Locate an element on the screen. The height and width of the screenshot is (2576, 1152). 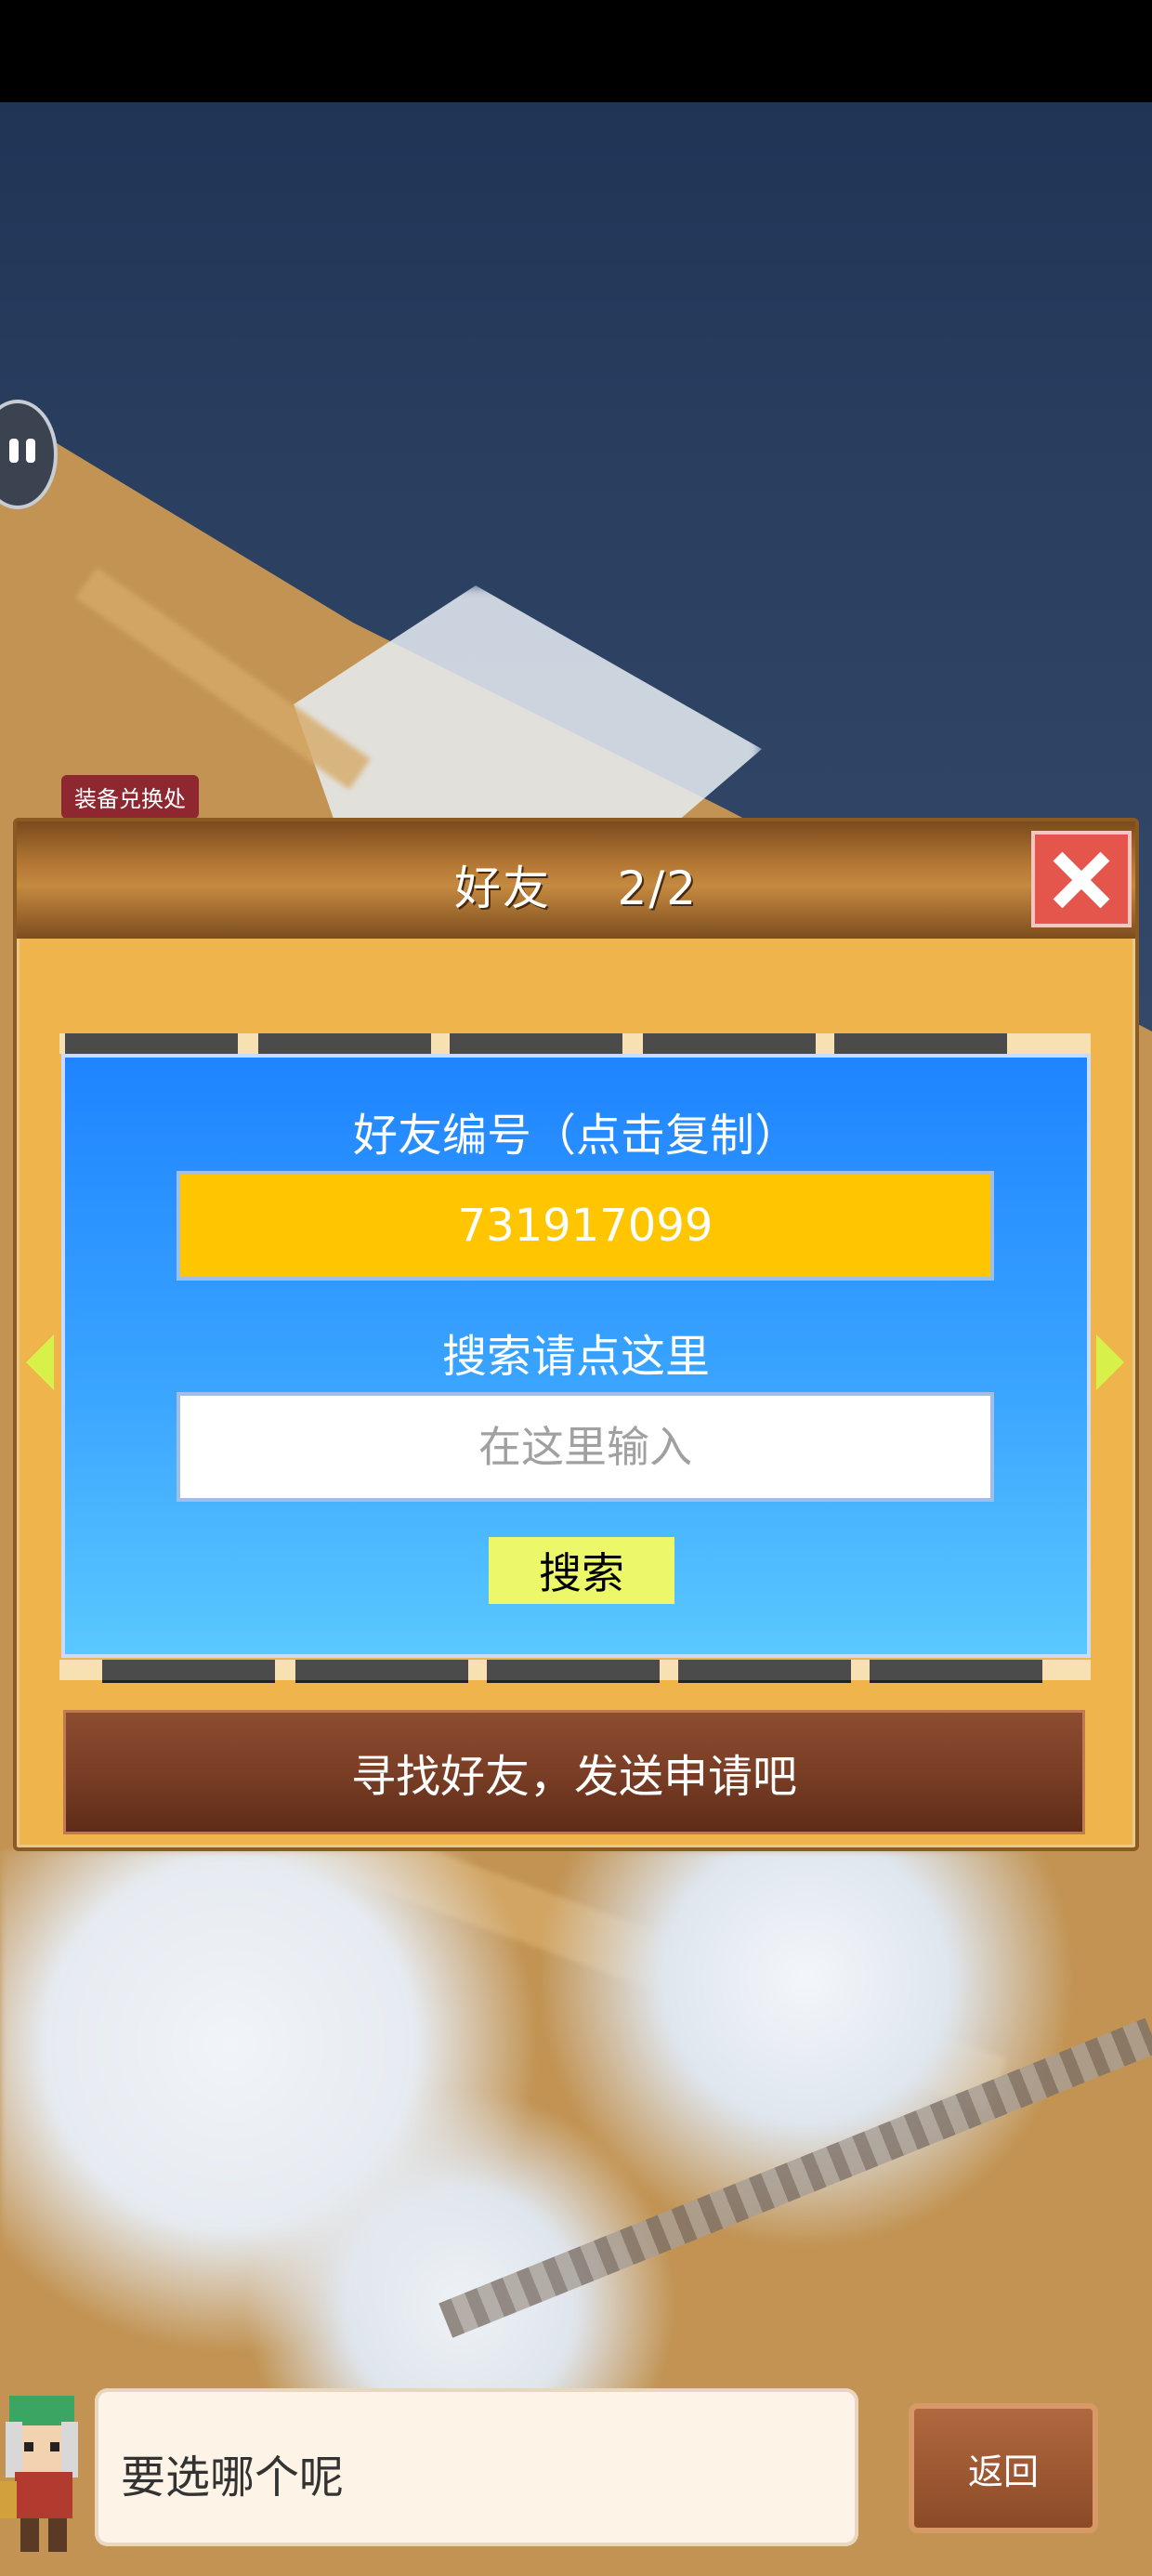
page-indicator: 2/2 is located at coordinates (658, 888).